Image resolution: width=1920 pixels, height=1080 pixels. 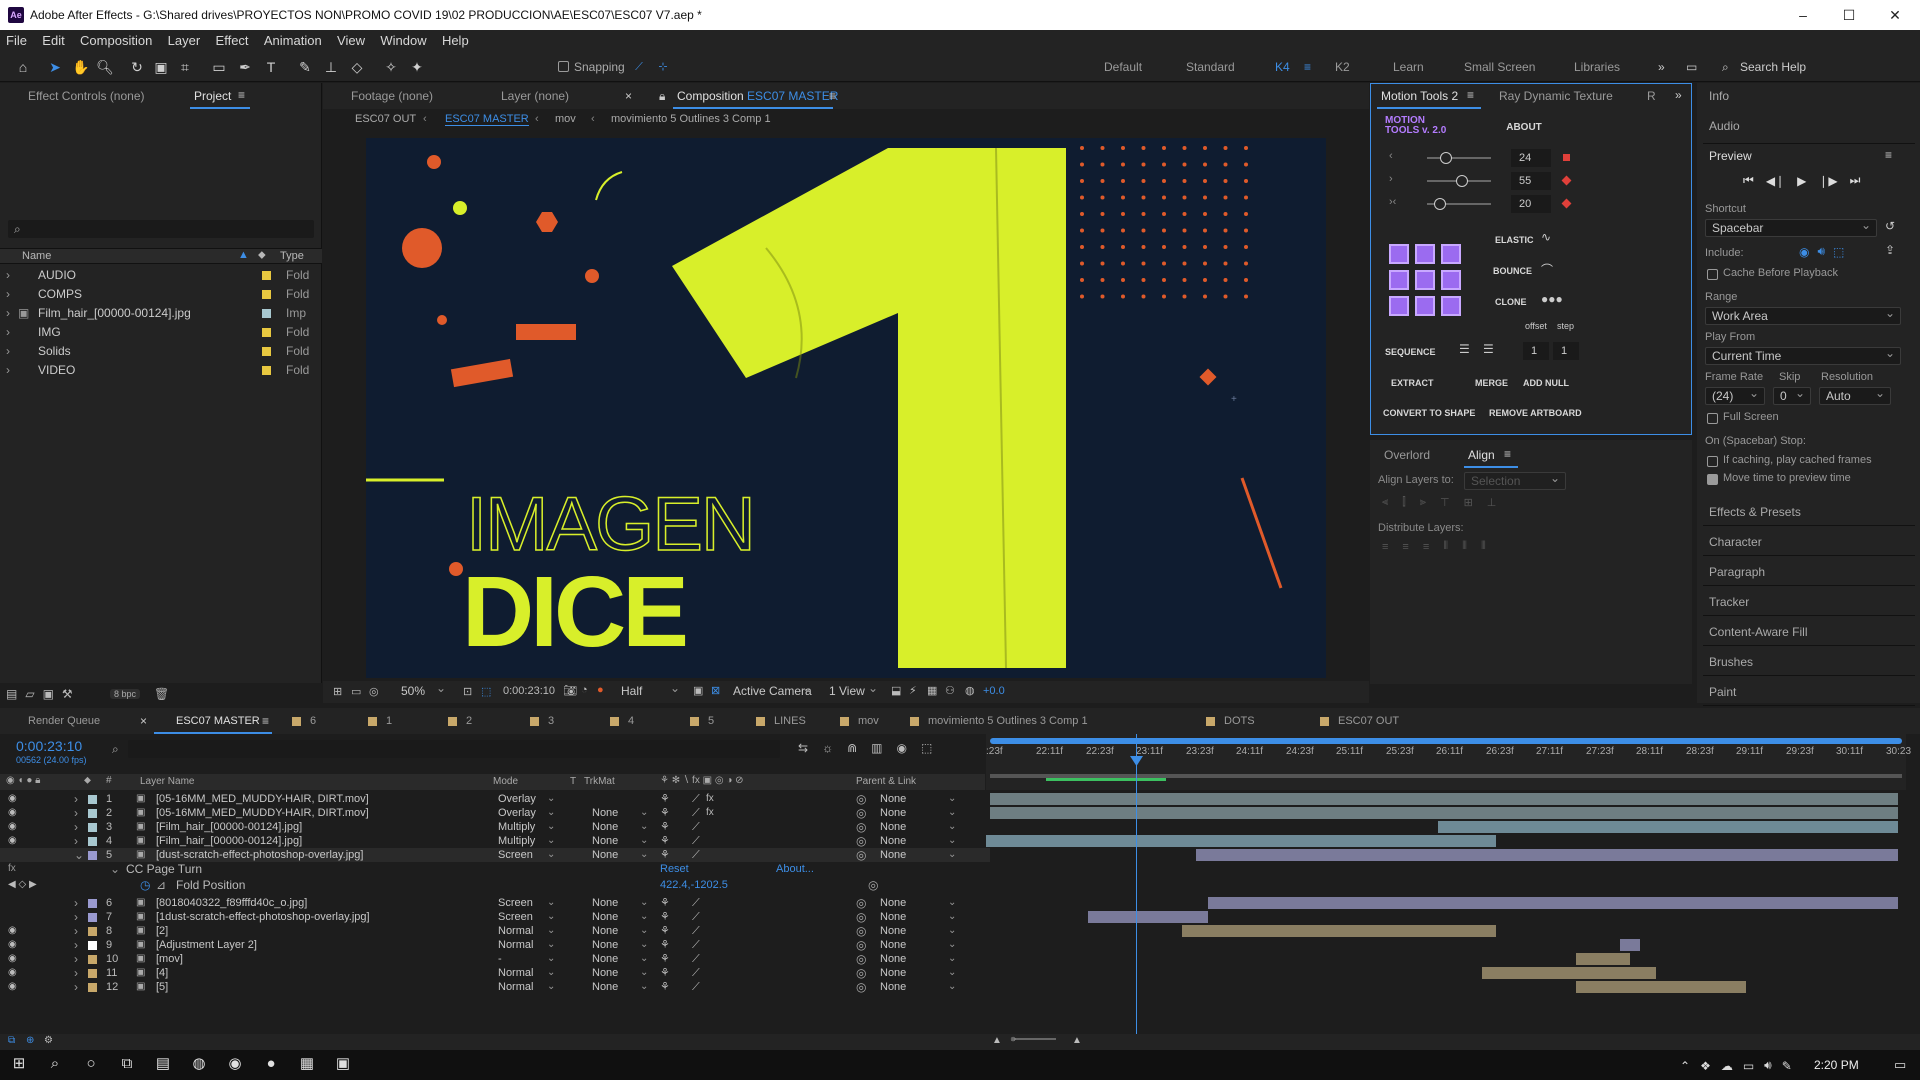 What do you see at coordinates (55, 67) in the screenshot?
I see `selection-tool-icon: ➤` at bounding box center [55, 67].